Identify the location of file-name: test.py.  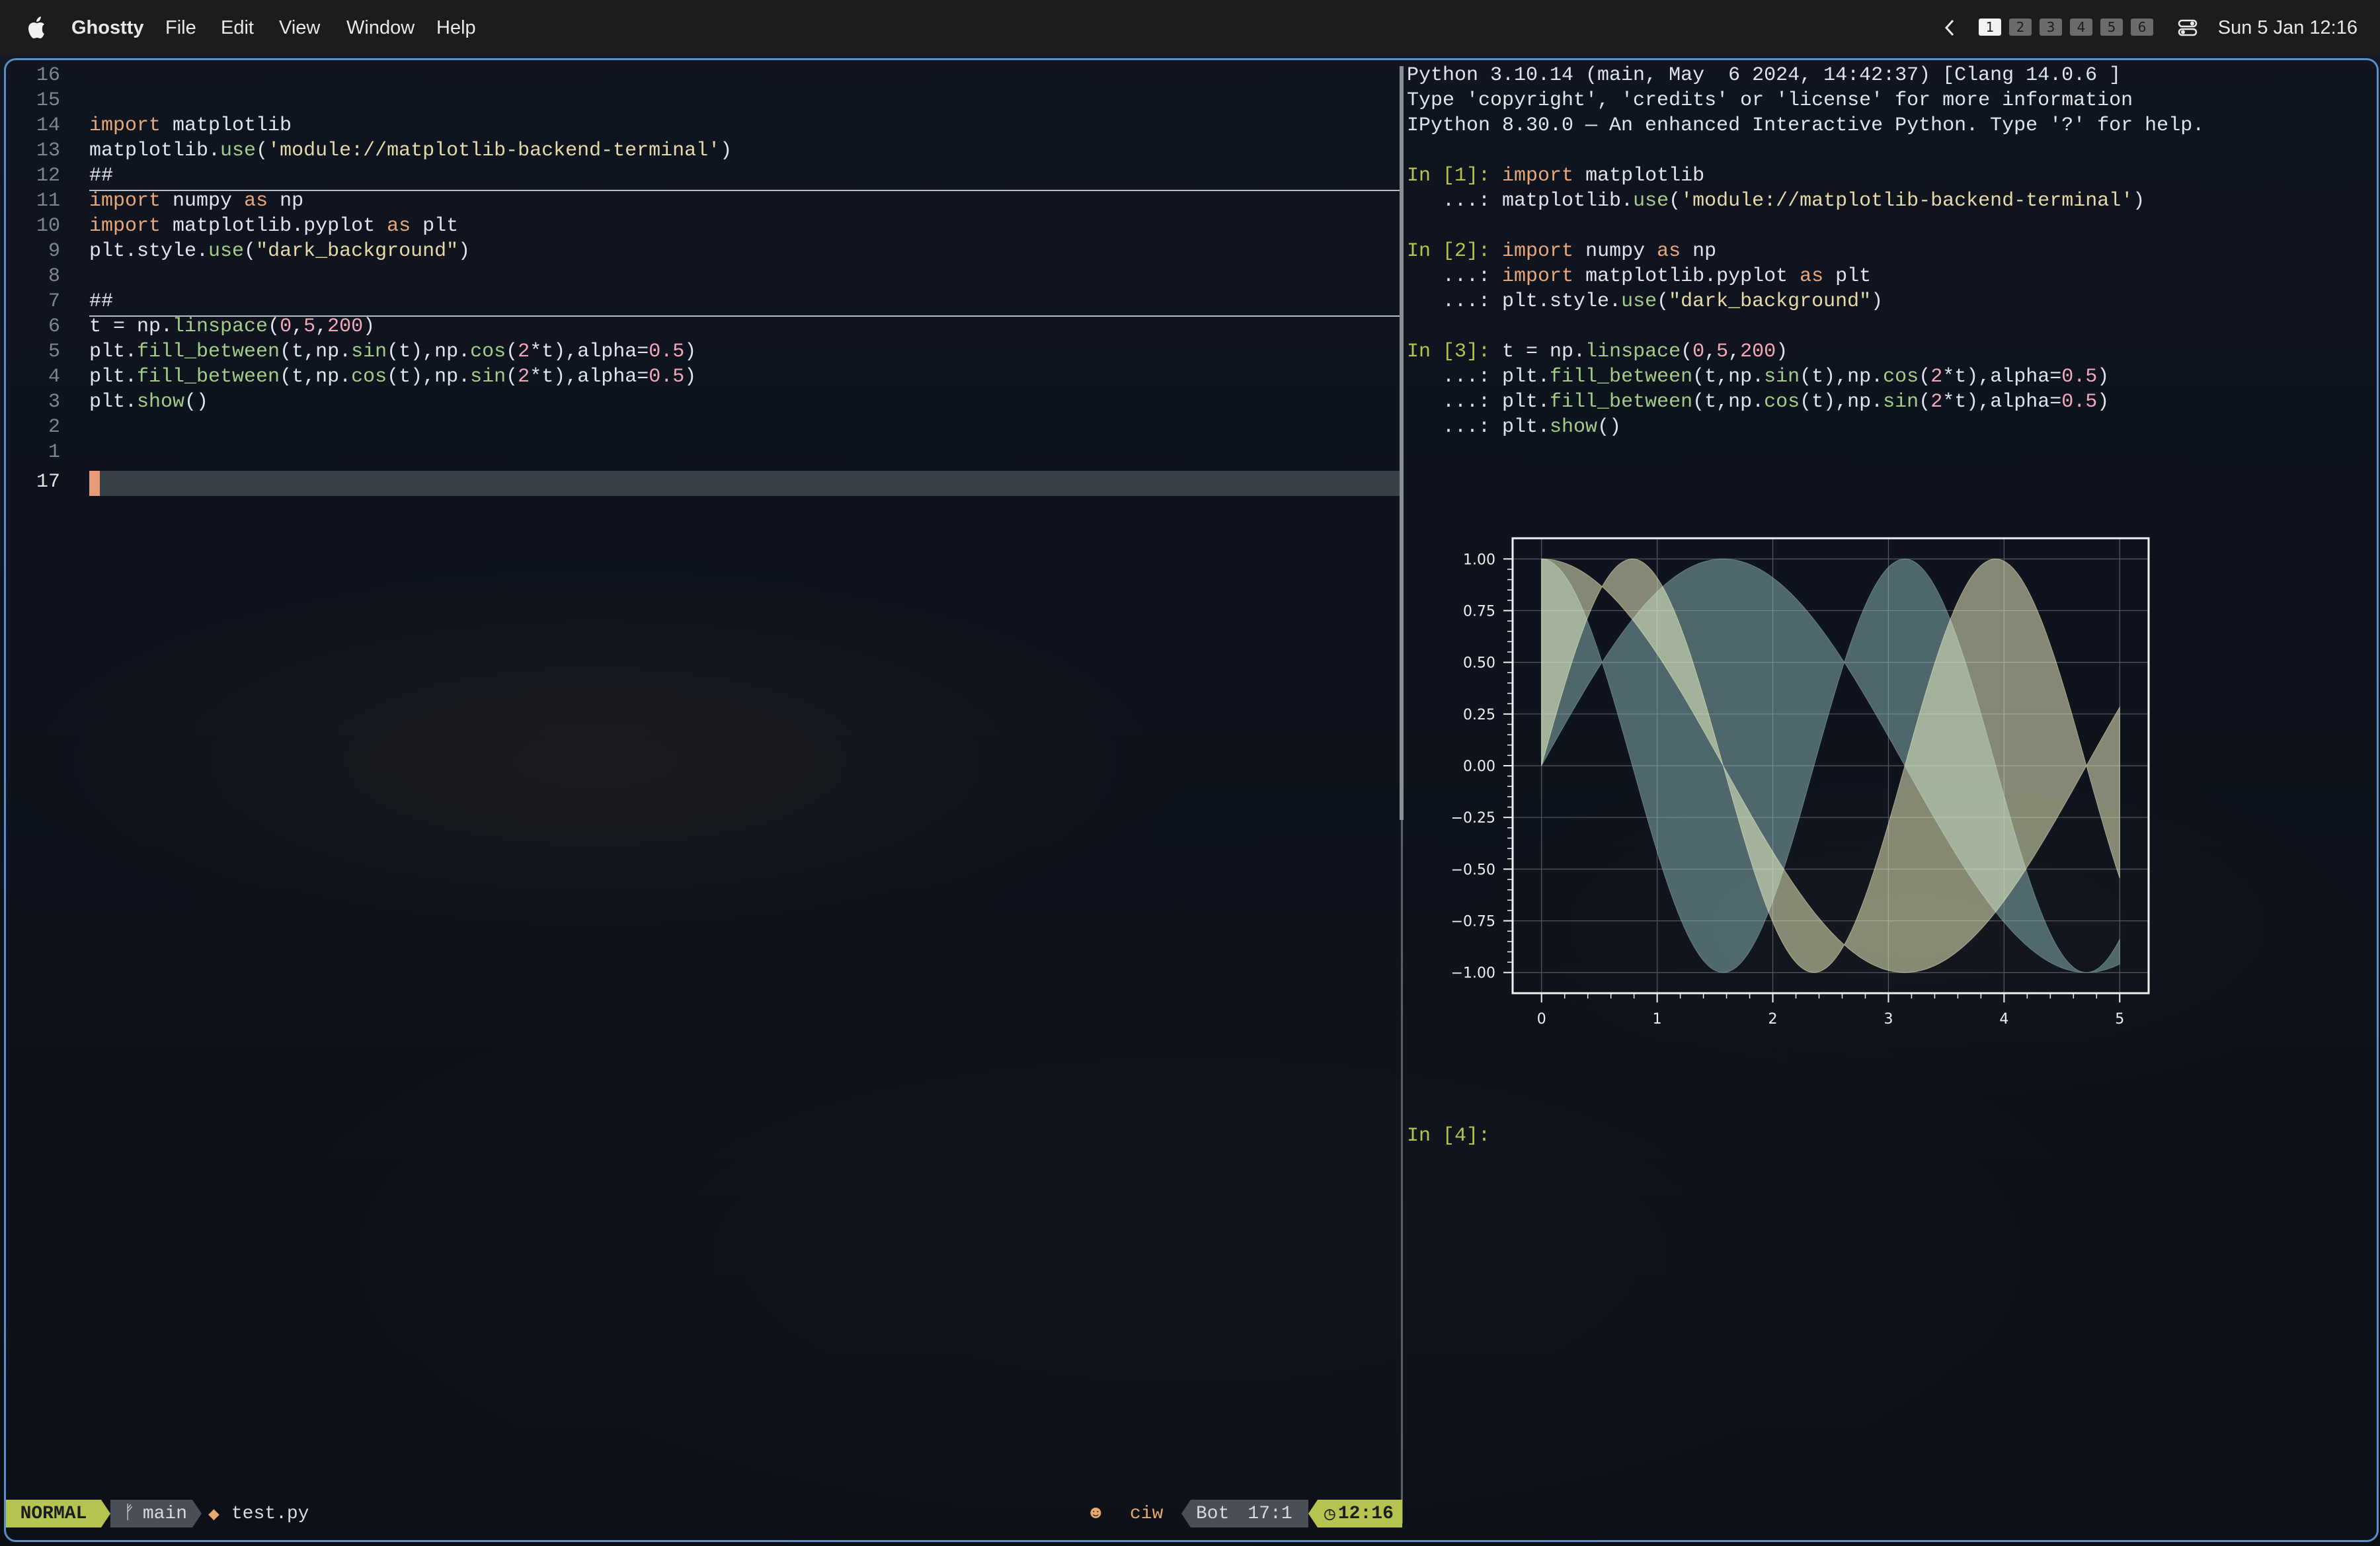
(270, 1513).